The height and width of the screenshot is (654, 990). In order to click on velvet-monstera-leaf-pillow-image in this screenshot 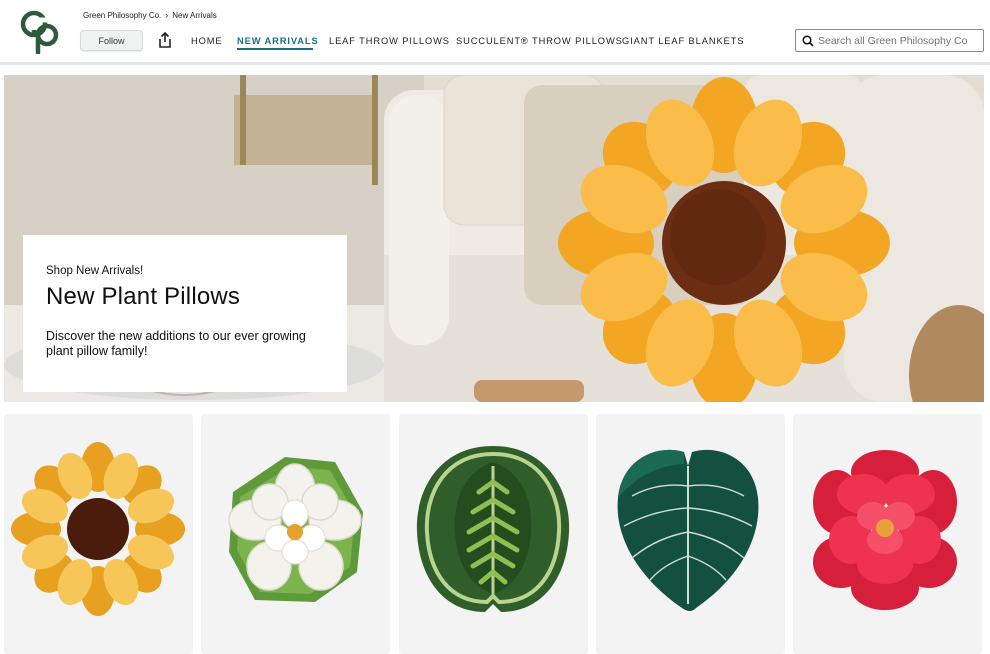, I will do `click(688, 530)`.